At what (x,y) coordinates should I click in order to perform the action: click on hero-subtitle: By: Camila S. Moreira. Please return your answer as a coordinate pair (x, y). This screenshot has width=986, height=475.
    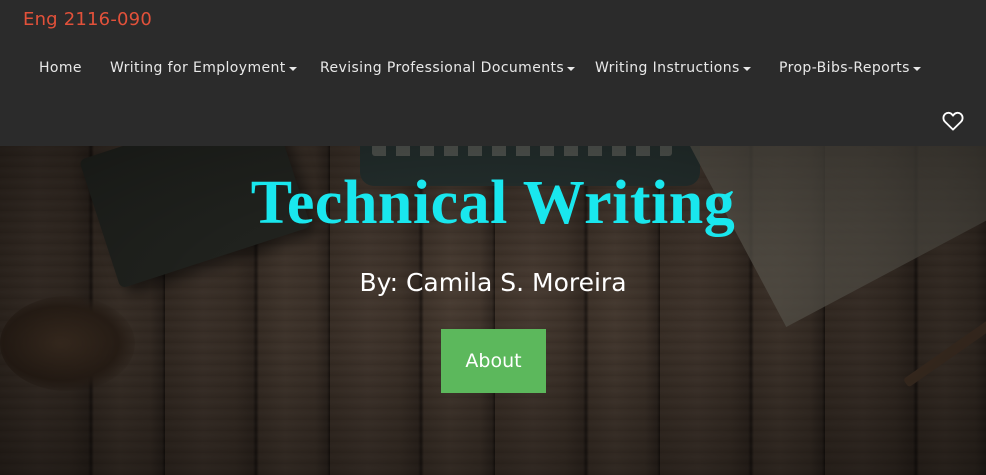
    Looking at the image, I should click on (493, 282).